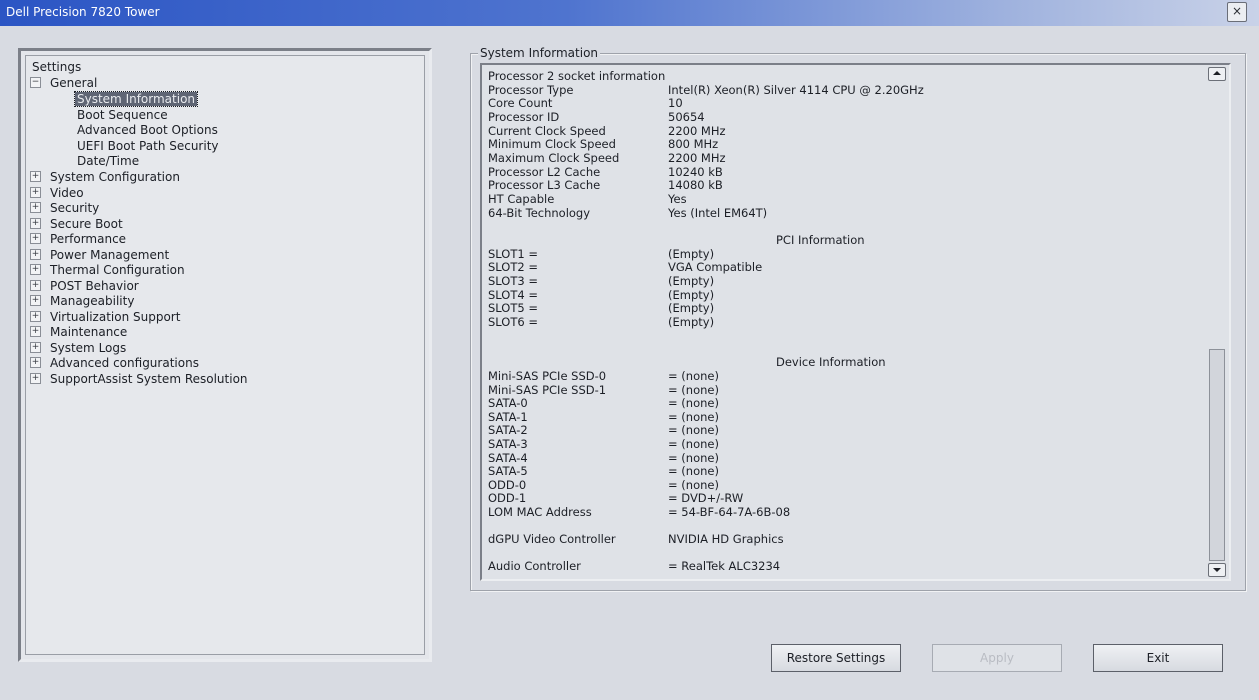  Describe the element at coordinates (35, 82) in the screenshot. I see `collapse-icon: −` at that location.